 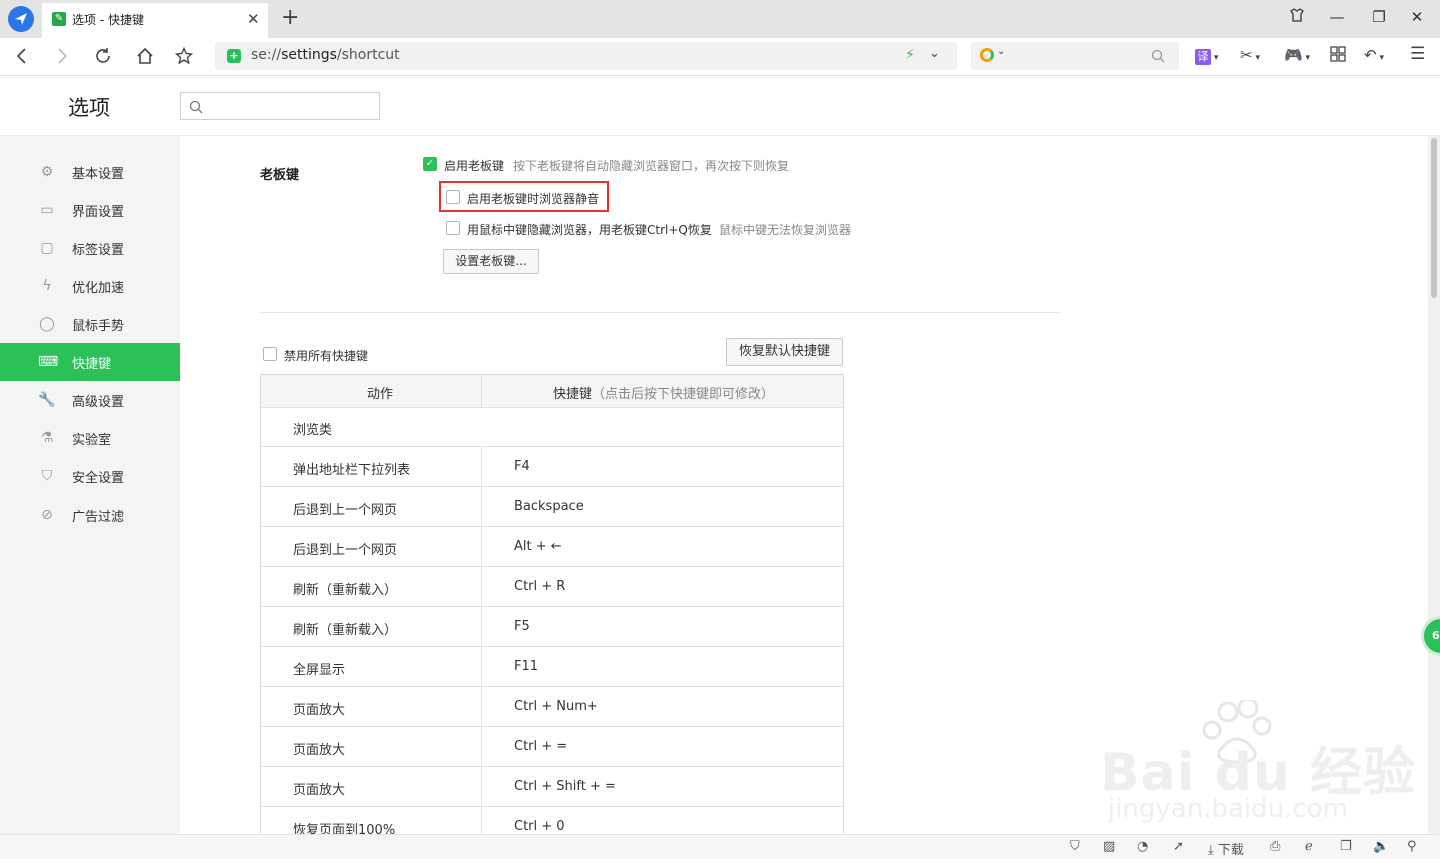 What do you see at coordinates (1109, 846) in the screenshot?
I see `image-icon: ▨` at bounding box center [1109, 846].